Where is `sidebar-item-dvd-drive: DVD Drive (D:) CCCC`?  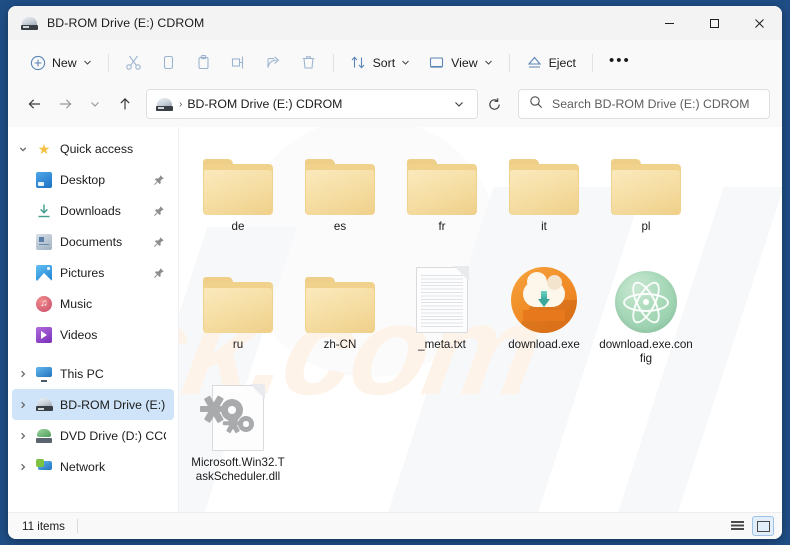 sidebar-item-dvd-drive: DVD Drive (D:) CCCC is located at coordinates (93, 435).